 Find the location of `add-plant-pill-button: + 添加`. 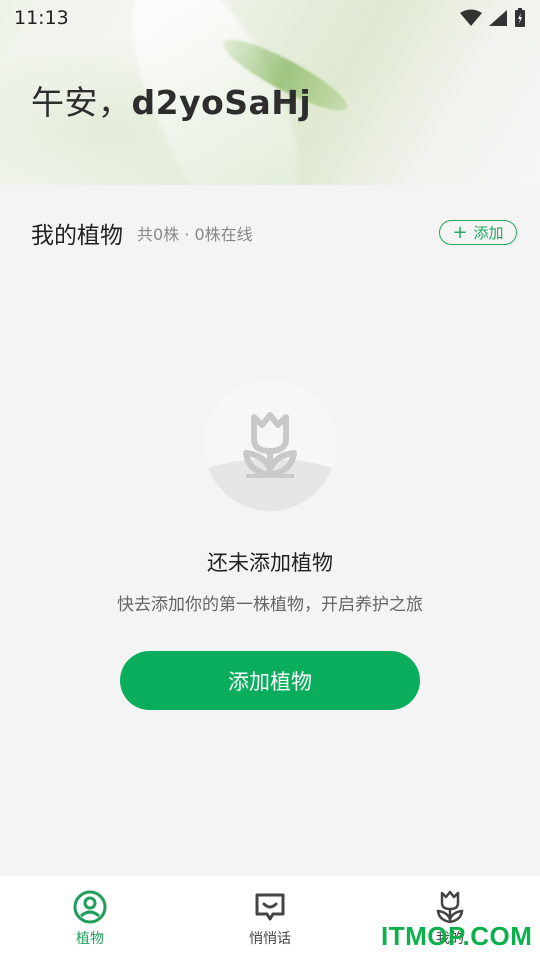

add-plant-pill-button: + 添加 is located at coordinates (478, 232).